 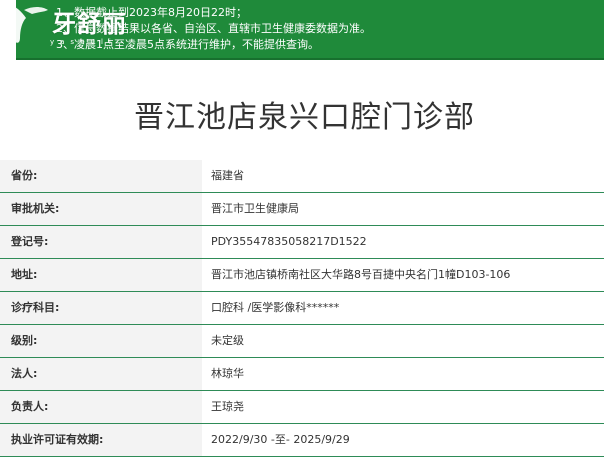 I want to click on info-label: 法人:, so click(x=101, y=374).